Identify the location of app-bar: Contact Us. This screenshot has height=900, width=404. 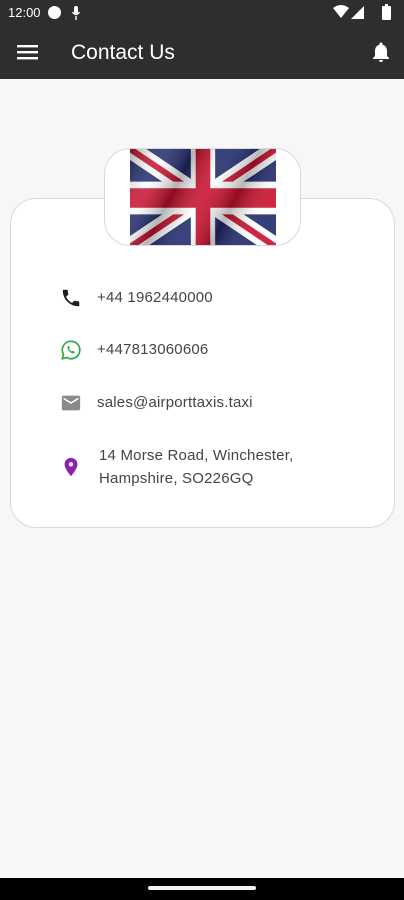
(202, 52).